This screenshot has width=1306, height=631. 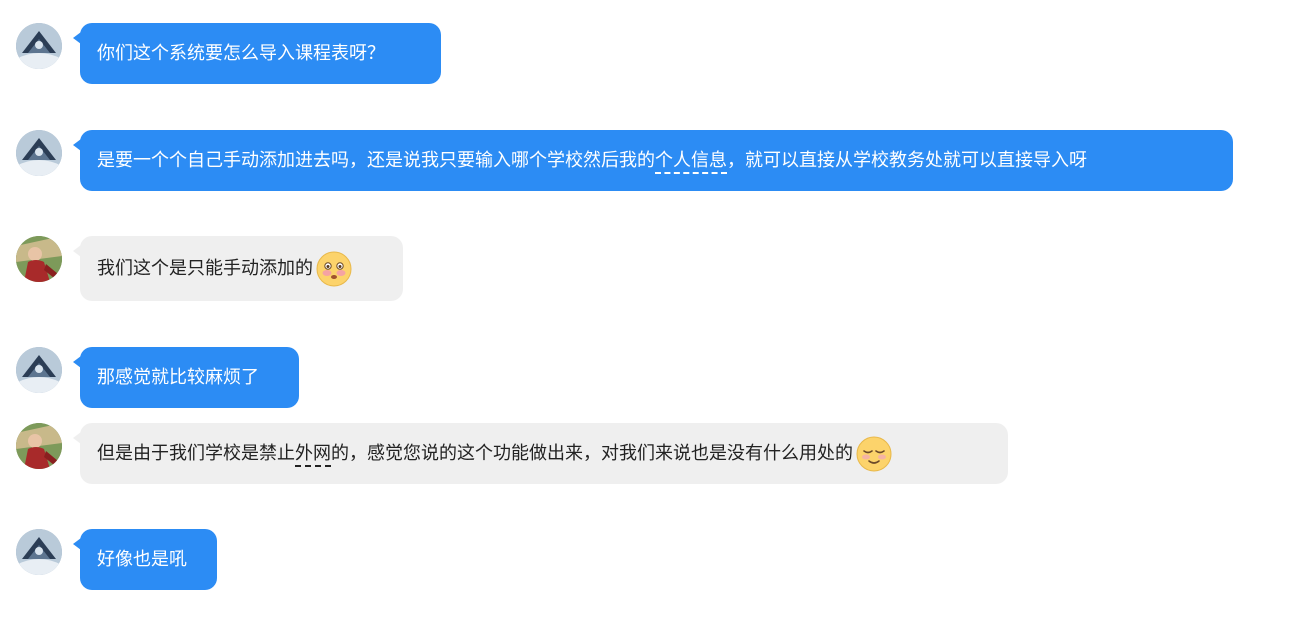 I want to click on highlighted-keyword: 个人信息, so click(x=691, y=161).